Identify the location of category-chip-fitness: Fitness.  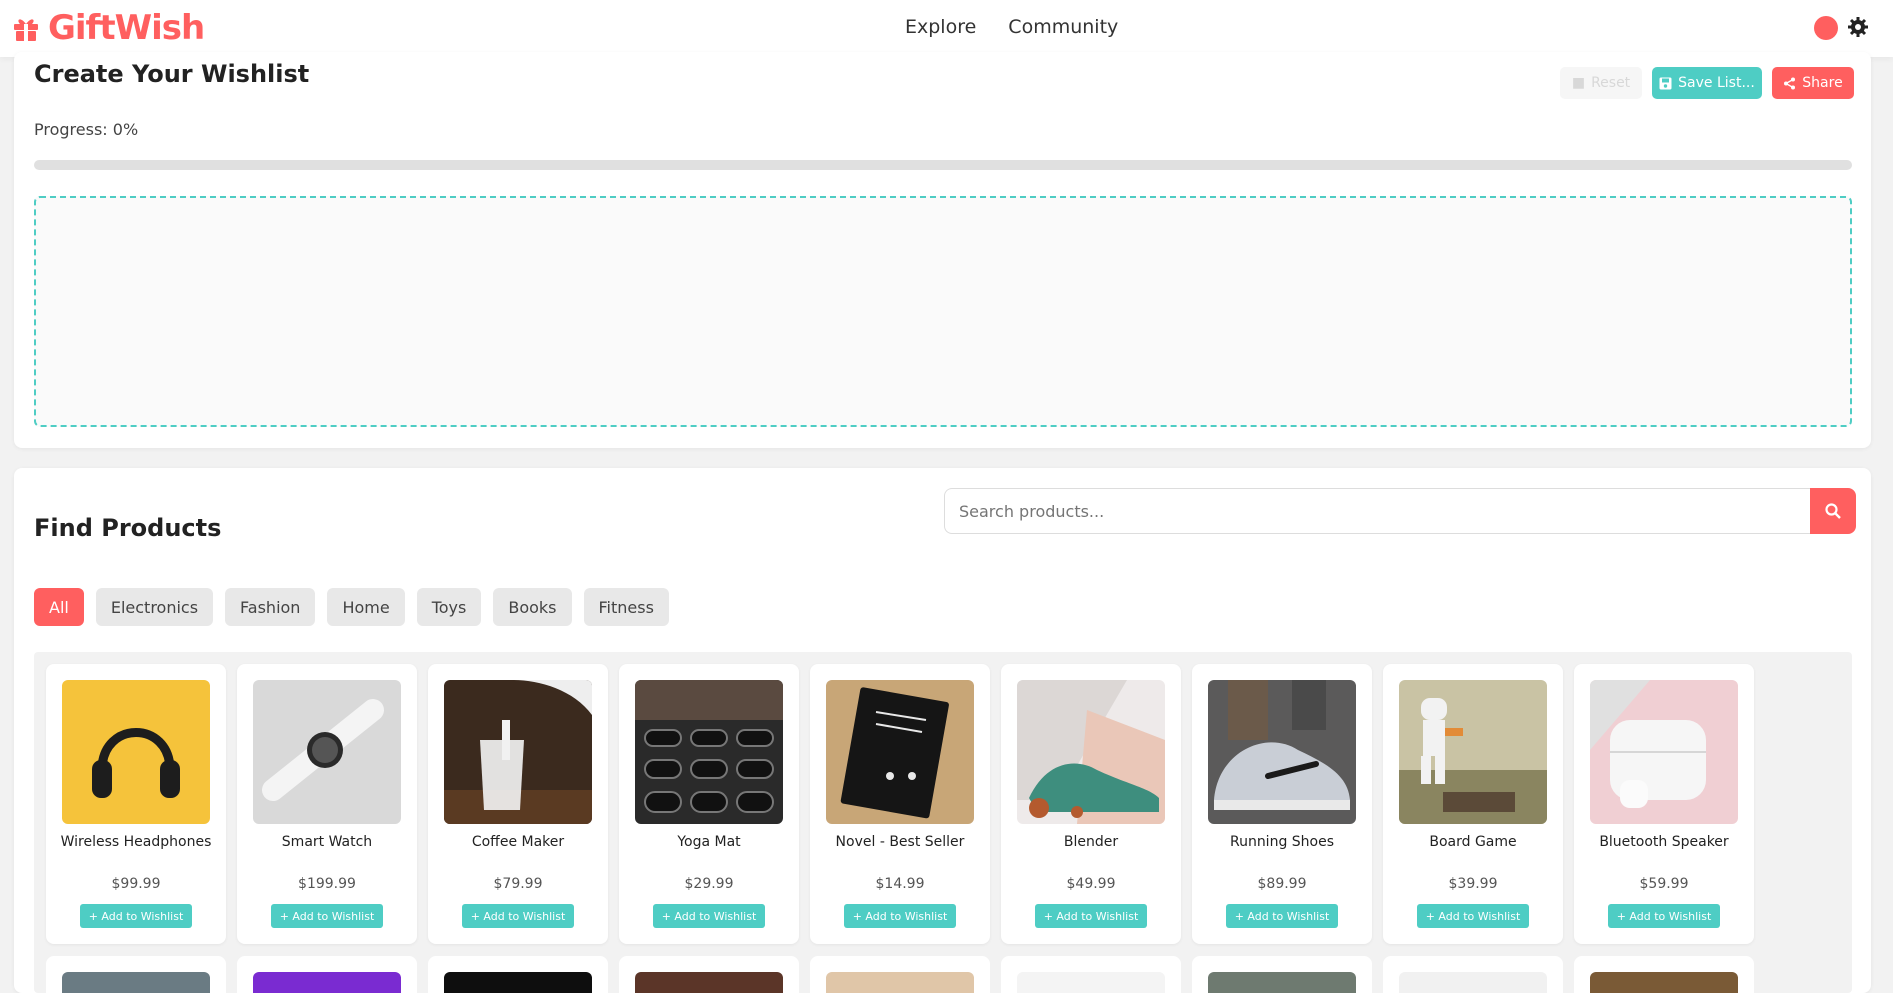
(626, 607).